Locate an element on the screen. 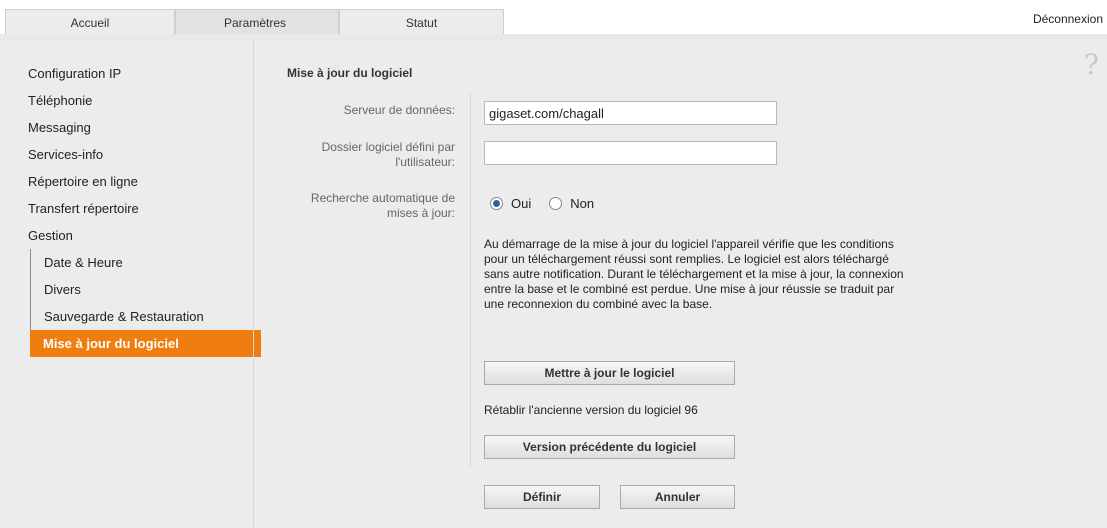 This screenshot has height=528, width=1107. auto-search-label-line1: Recherche automatique de is located at coordinates (382, 198).